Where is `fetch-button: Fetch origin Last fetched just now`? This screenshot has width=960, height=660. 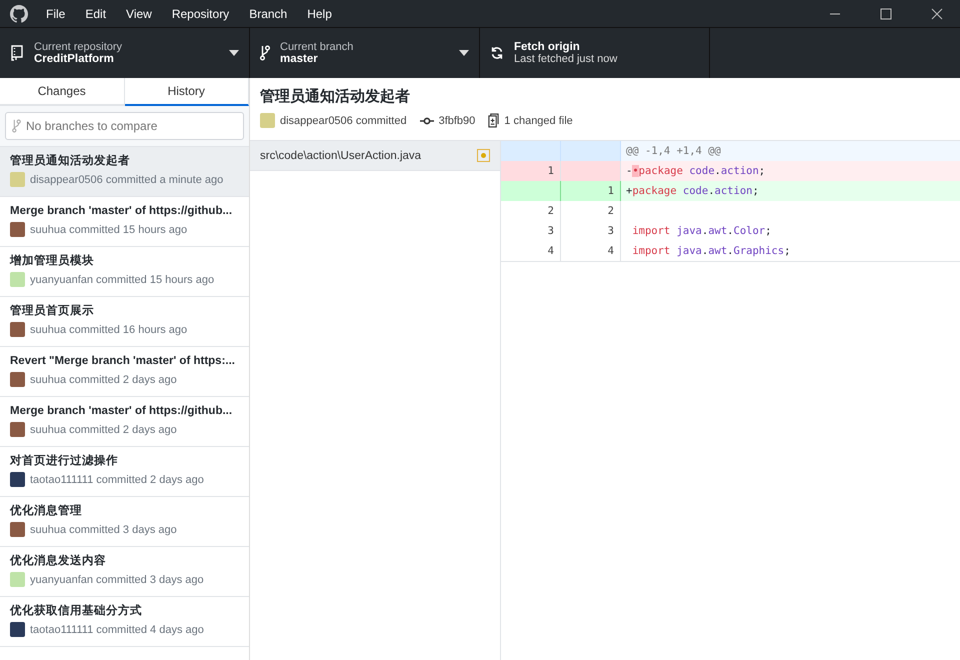 fetch-button: Fetch origin Last fetched just now is located at coordinates (595, 53).